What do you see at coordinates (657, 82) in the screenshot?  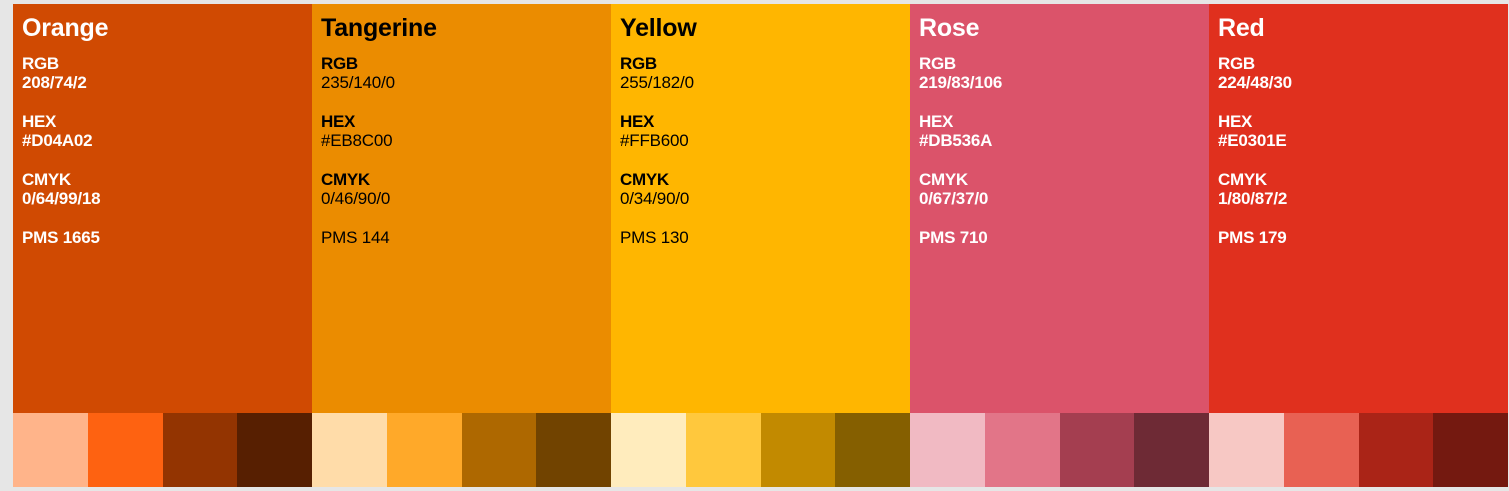 I see `rgb-value: 255/182/0` at bounding box center [657, 82].